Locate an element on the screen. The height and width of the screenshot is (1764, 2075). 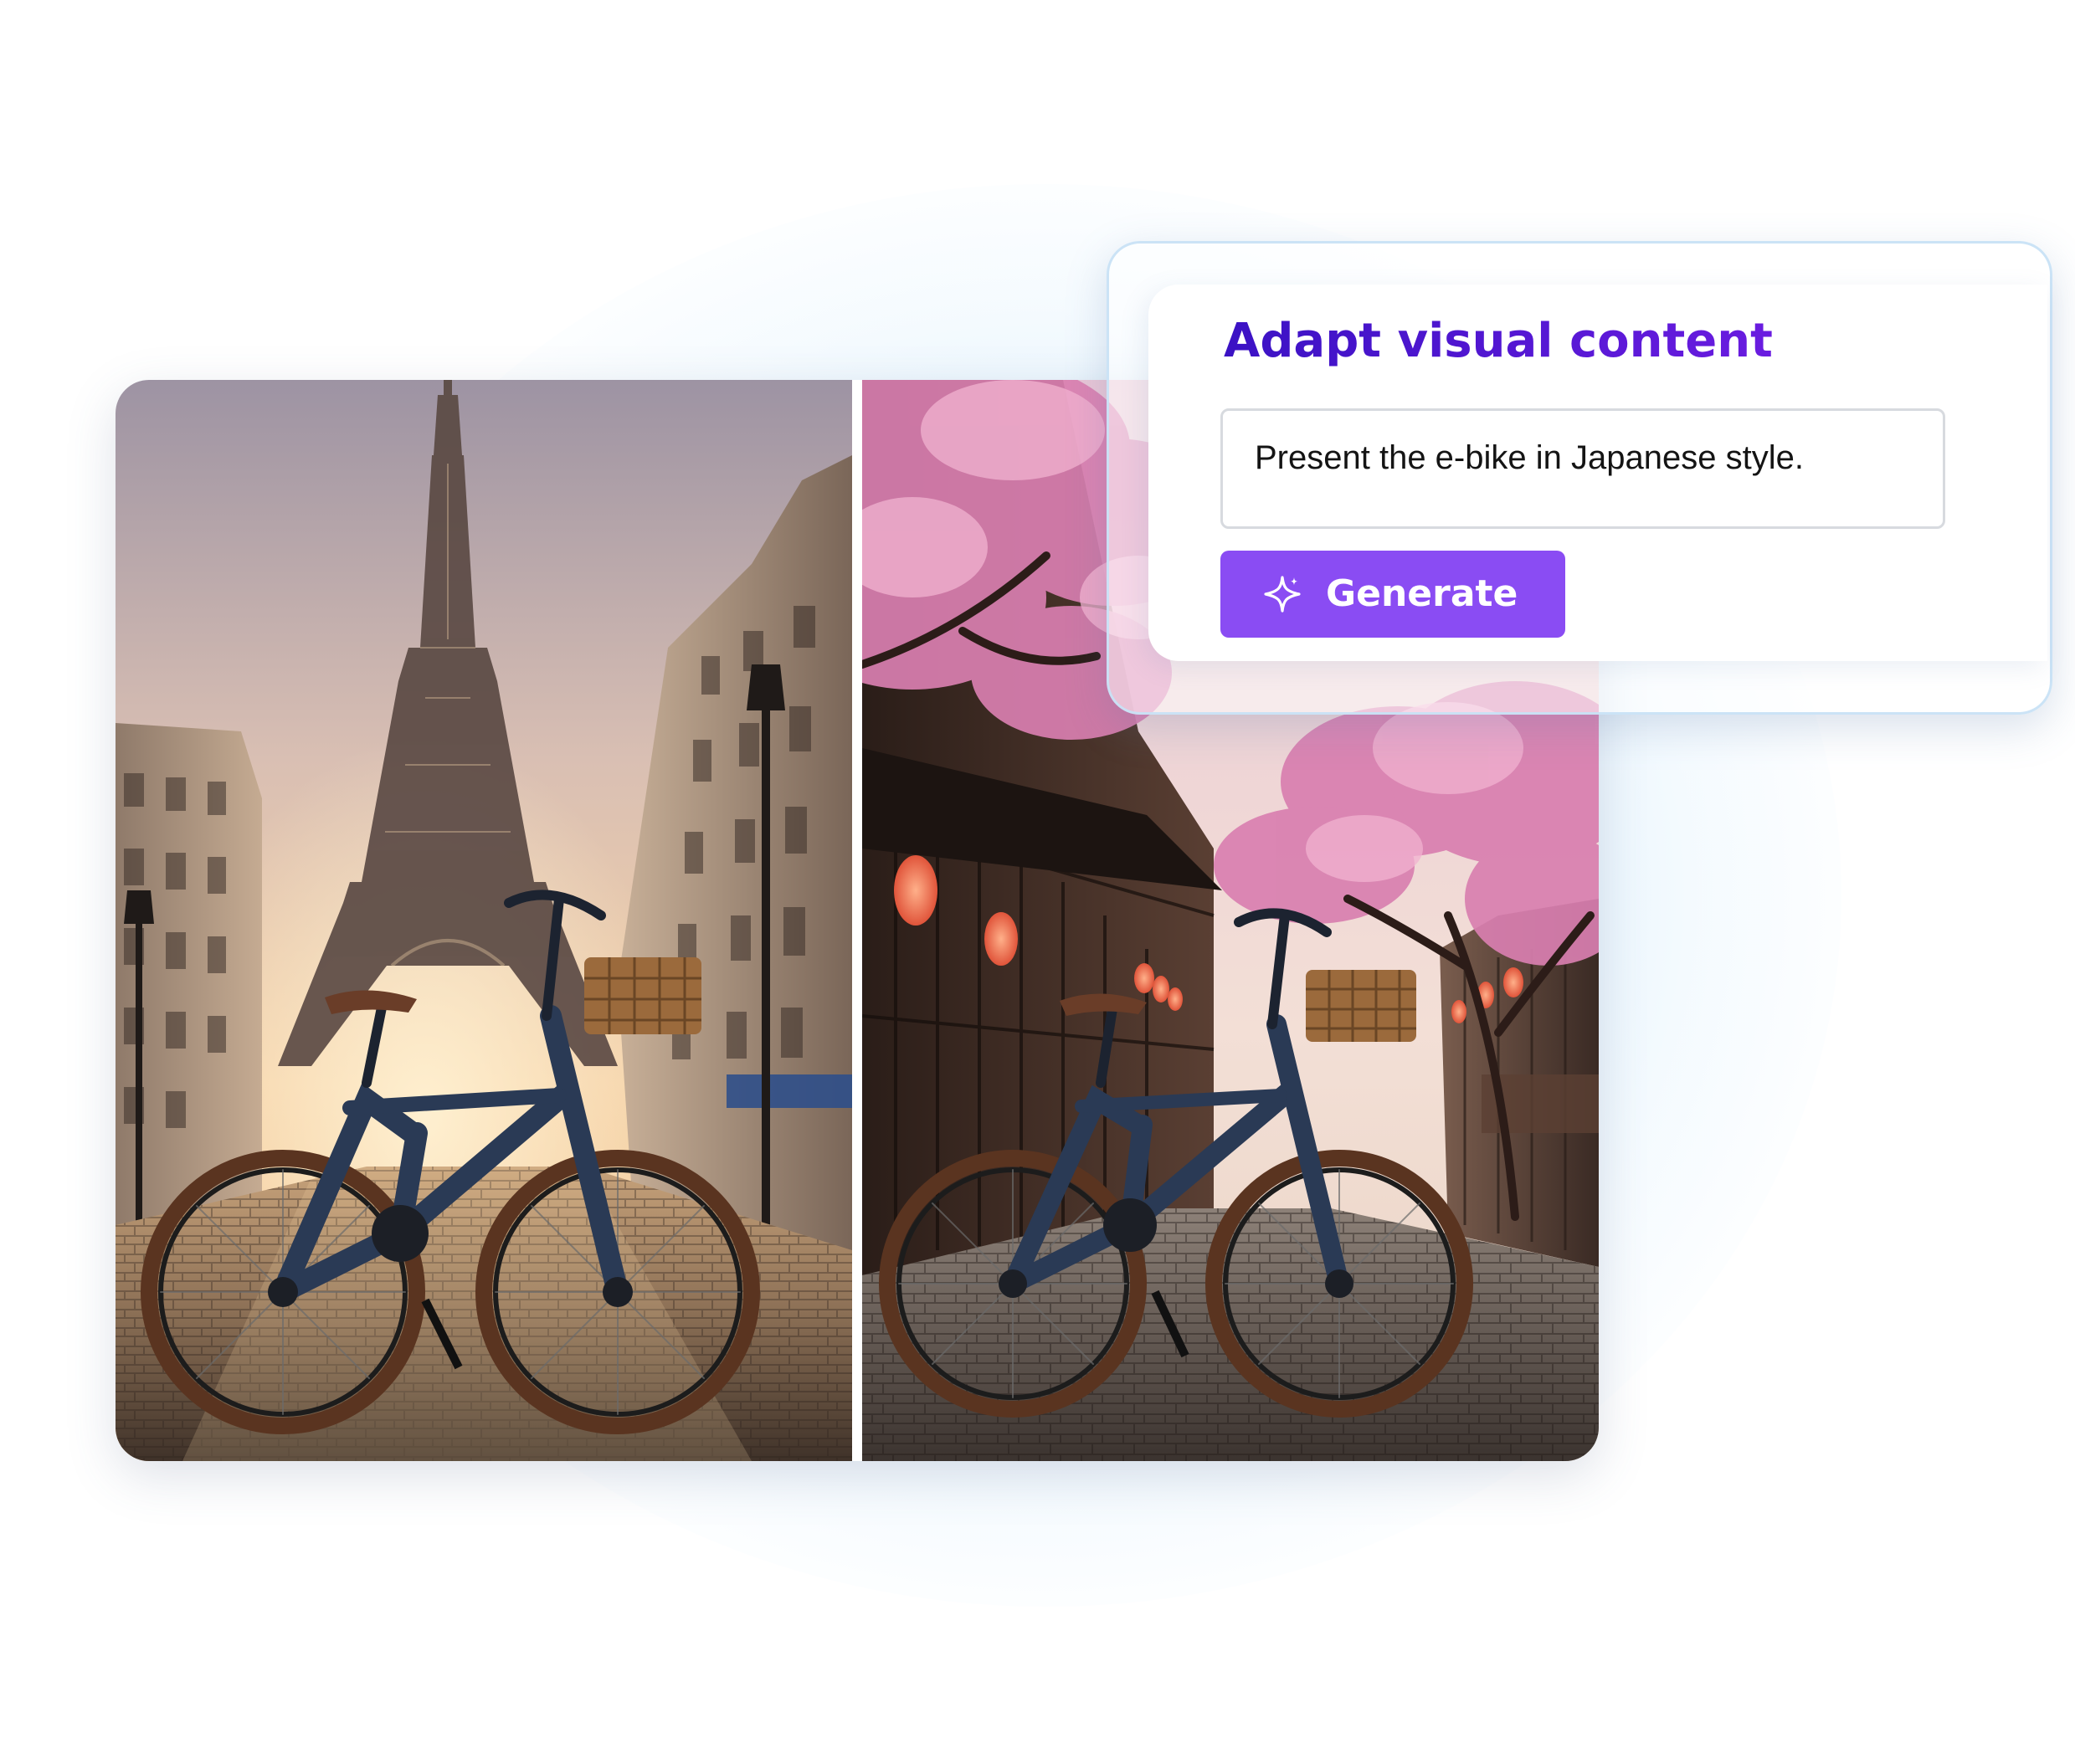
image-divider is located at coordinates (857, 921).